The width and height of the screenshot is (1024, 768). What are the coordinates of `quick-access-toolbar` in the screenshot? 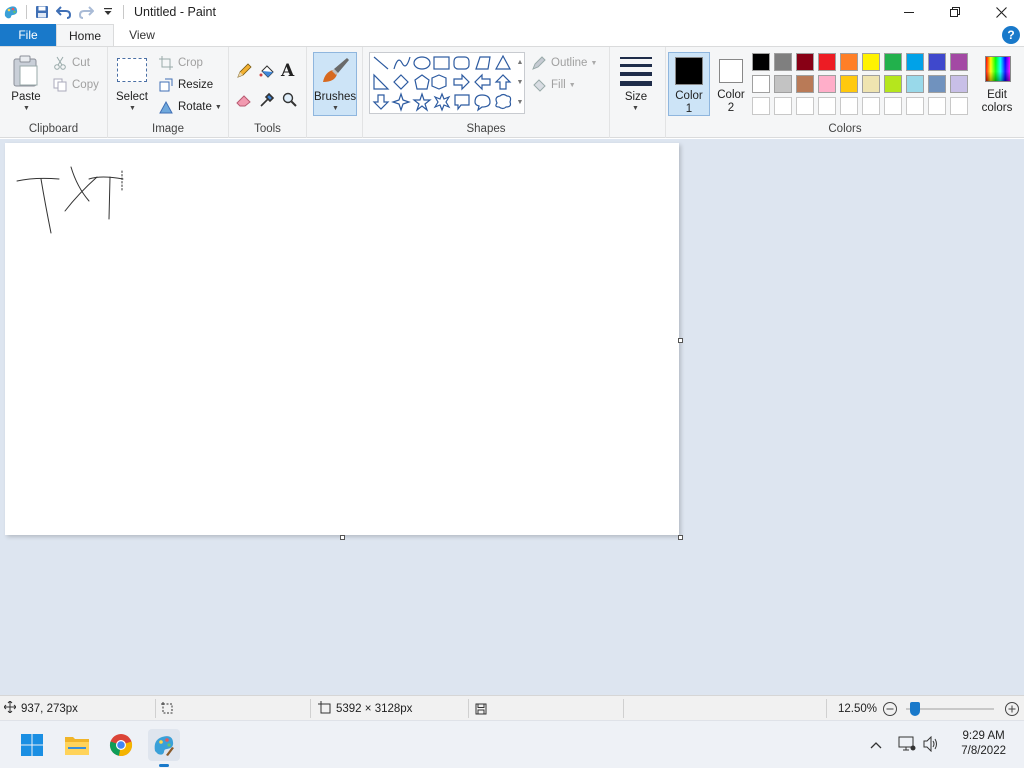 It's located at (64, 12).